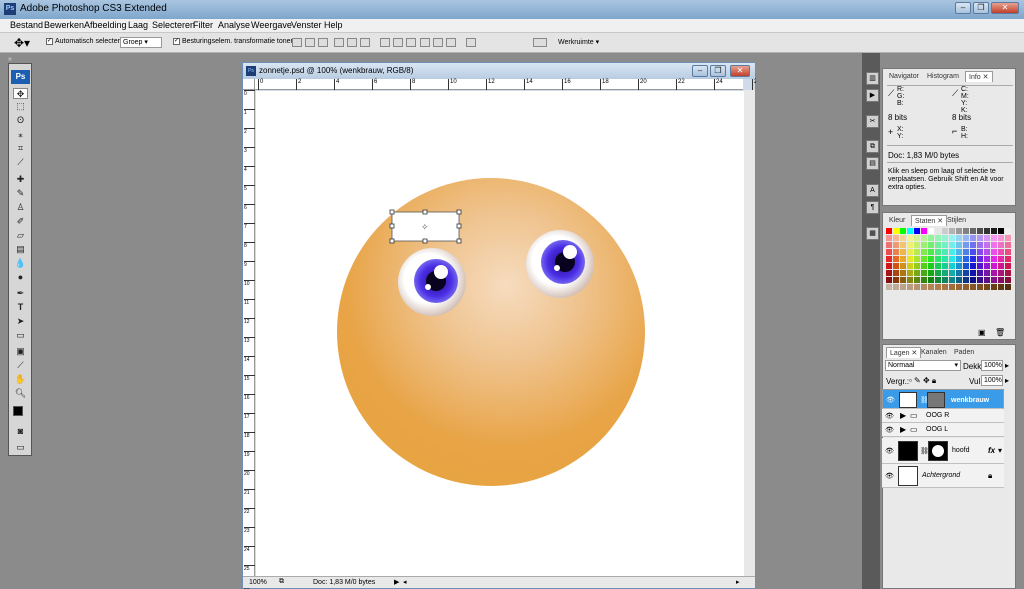 The image size is (1024, 589). Describe the element at coordinates (20, 221) in the screenshot. I see `history-brush-tool-icon: ✐` at that location.